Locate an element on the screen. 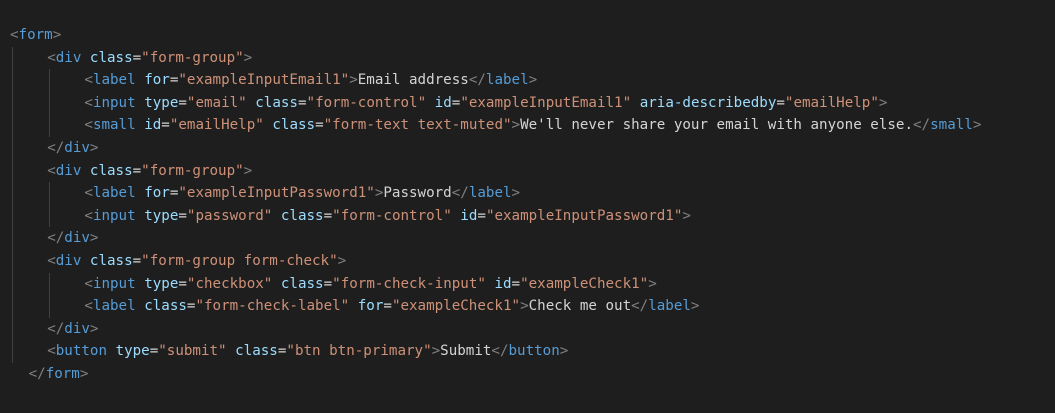  string-token: "form-text text-muted" is located at coordinates (417, 125).